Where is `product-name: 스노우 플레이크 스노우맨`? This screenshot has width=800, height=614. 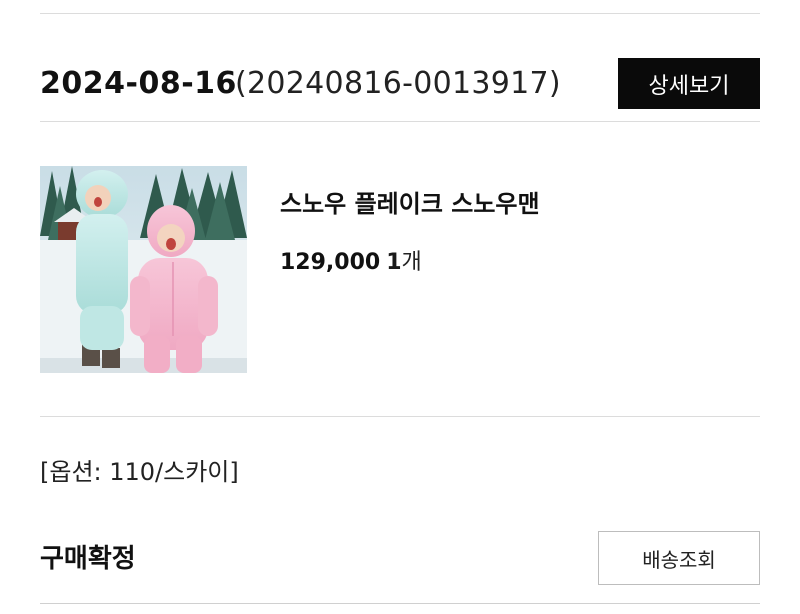
product-name: 스노우 플레이크 스노우맨 is located at coordinates (410, 201).